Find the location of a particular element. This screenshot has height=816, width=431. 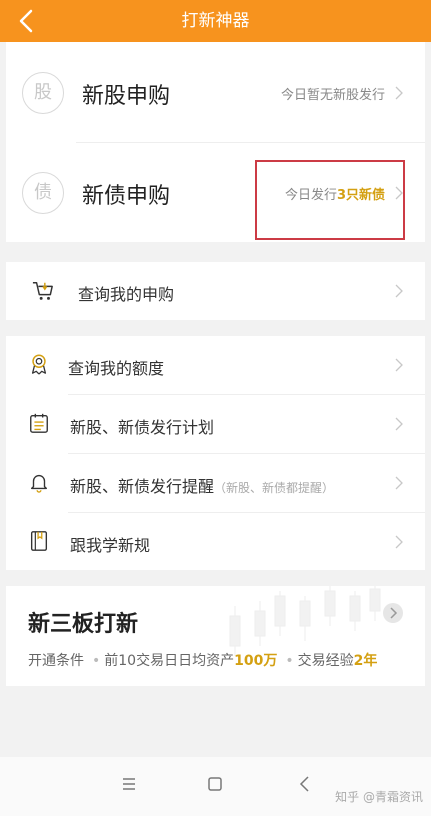

home-icon is located at coordinates (215, 784).